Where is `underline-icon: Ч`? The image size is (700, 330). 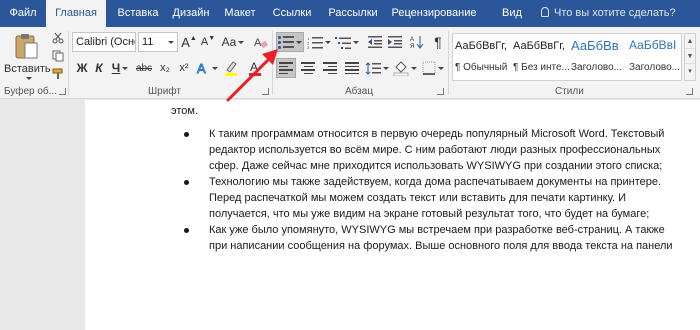 underline-icon: Ч is located at coordinates (116, 68).